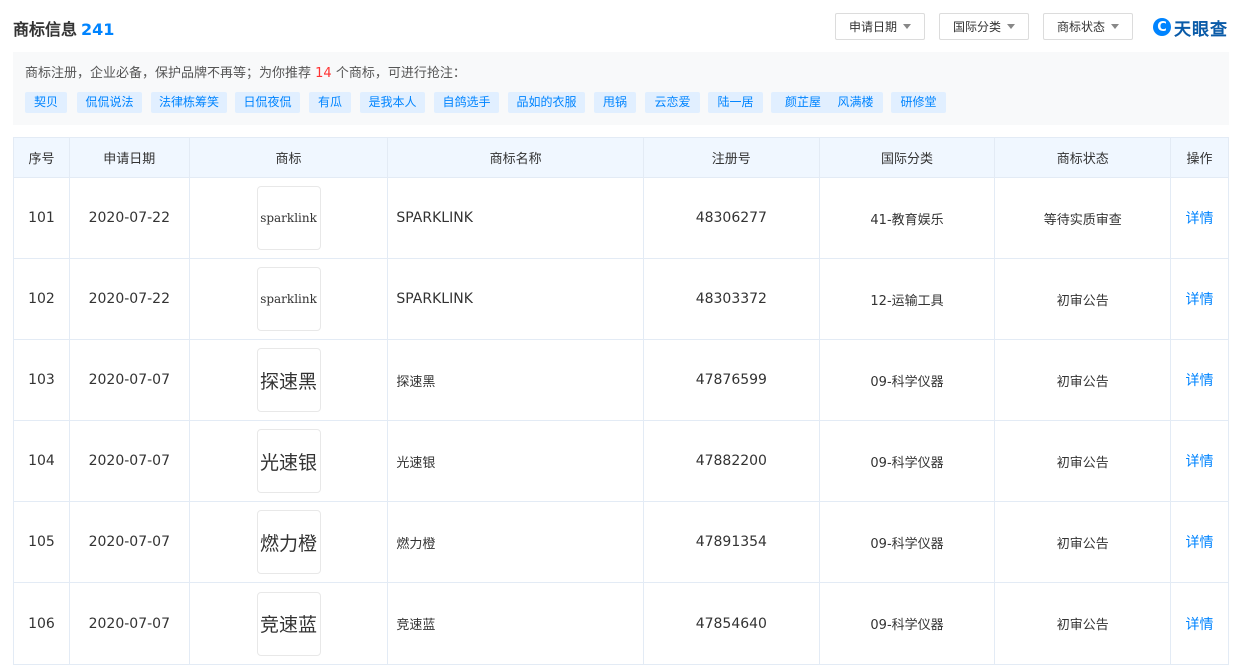 This screenshot has width=1256, height=665. What do you see at coordinates (732, 157) in the screenshot?
I see `col-header-reg: 注册号` at bounding box center [732, 157].